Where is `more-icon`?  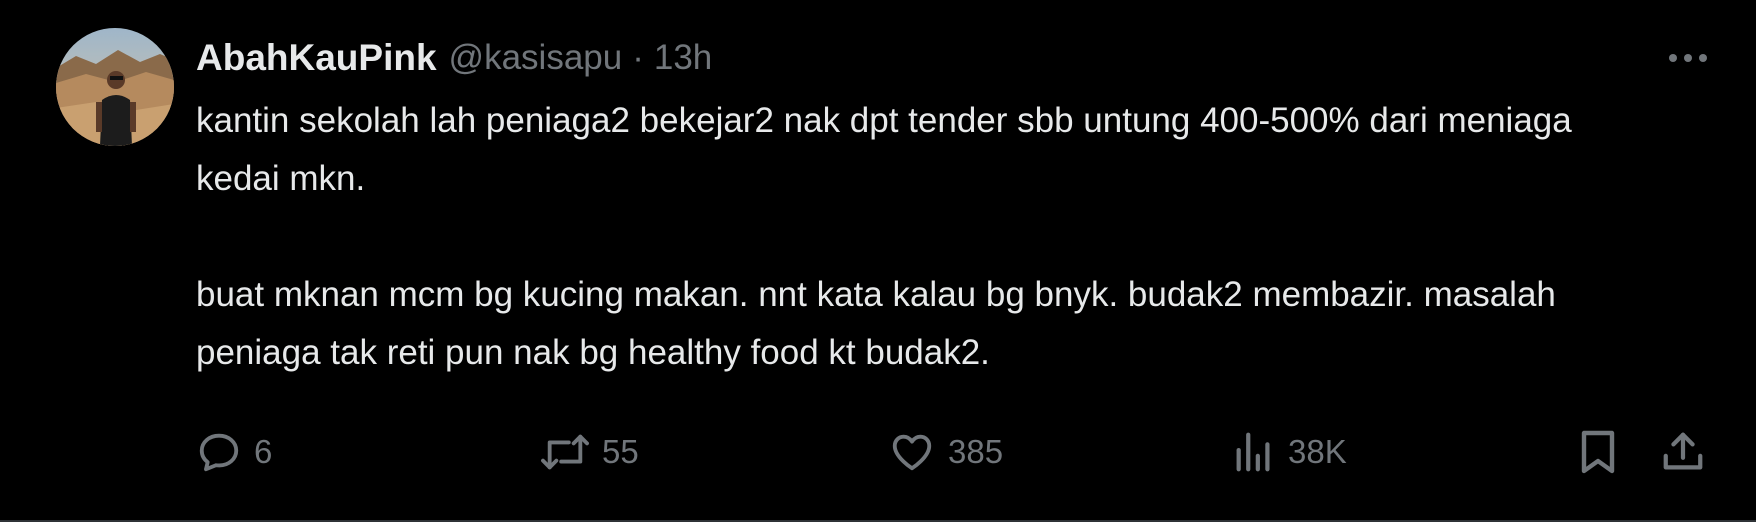 more-icon is located at coordinates (1688, 58).